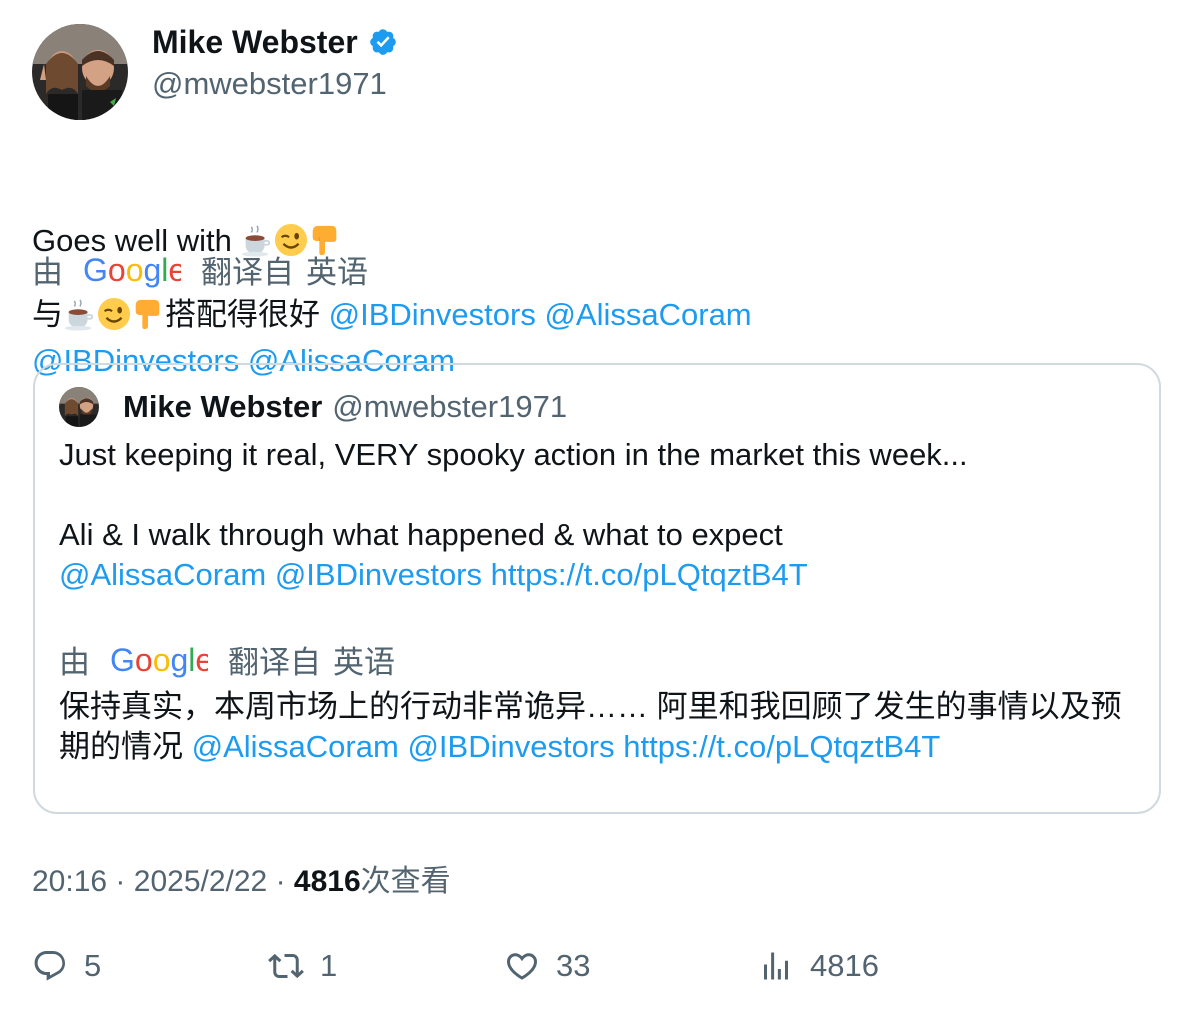  I want to click on views-label: 次查看, so click(405, 881).